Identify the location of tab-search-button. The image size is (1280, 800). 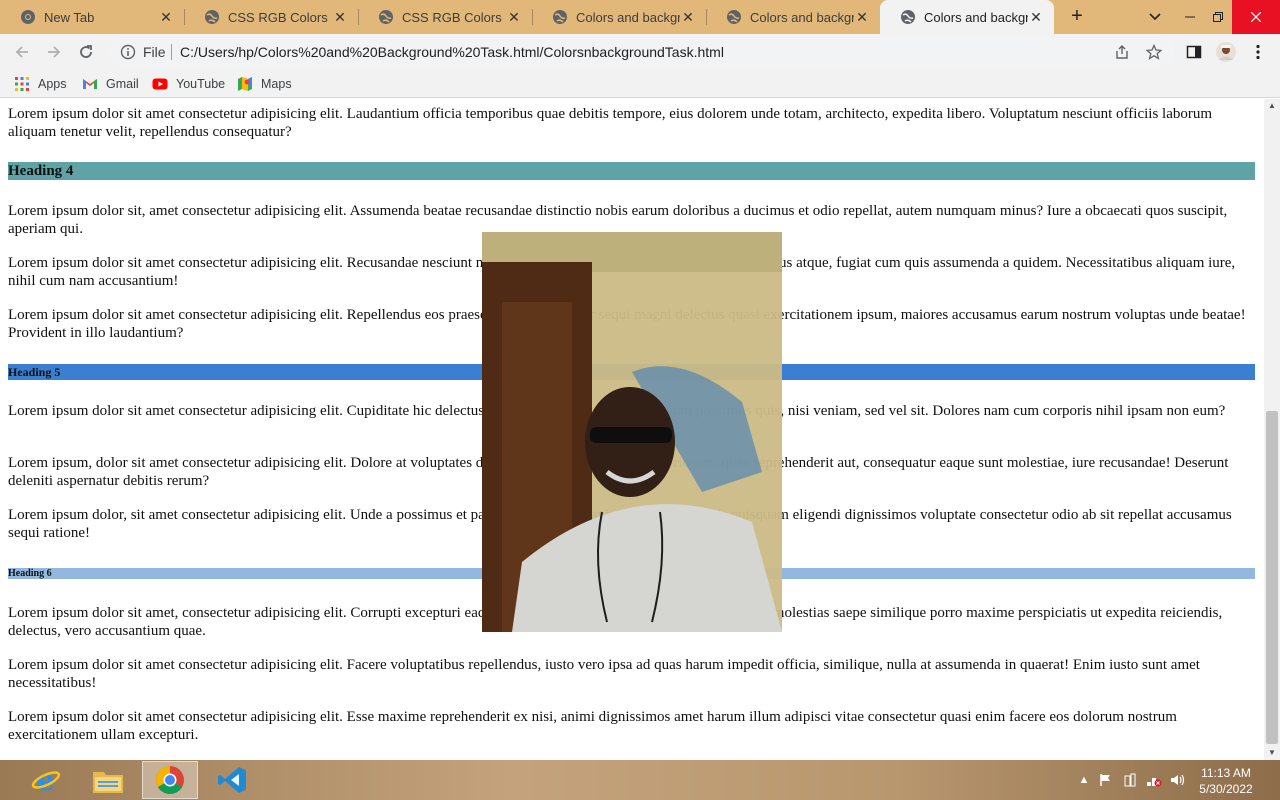
(1155, 17).